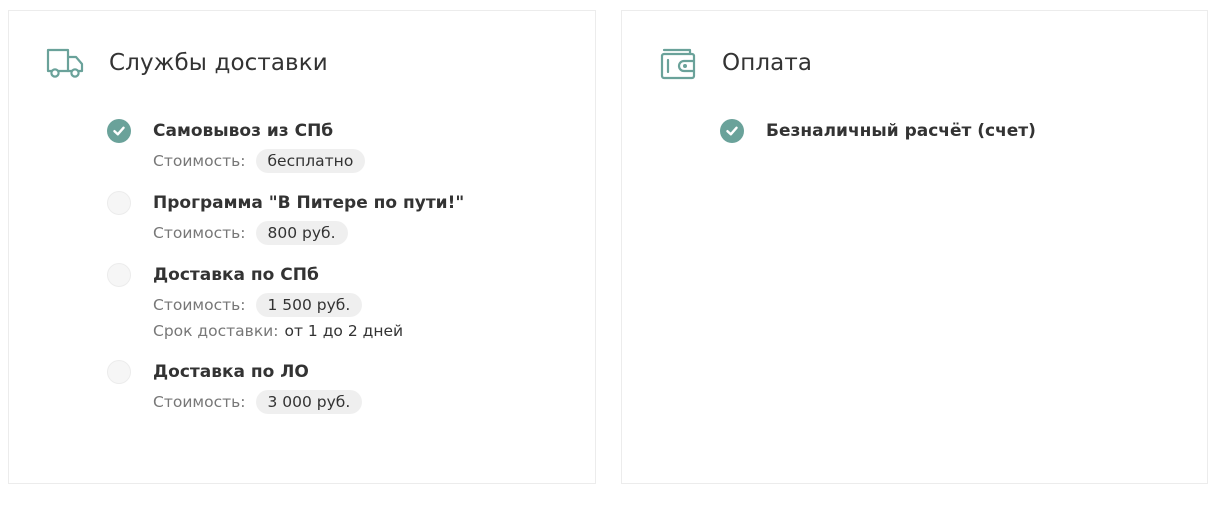 The height and width of the screenshot is (505, 1222). I want to click on payment-options: Безналичный расчёт (счет), so click(953, 139).